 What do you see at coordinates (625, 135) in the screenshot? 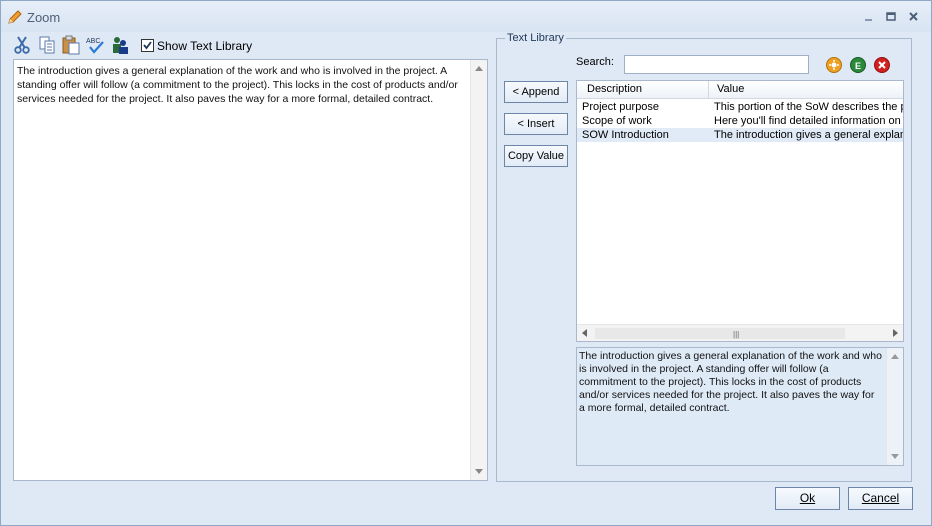
I see `row-description: SOW Introduction` at bounding box center [625, 135].